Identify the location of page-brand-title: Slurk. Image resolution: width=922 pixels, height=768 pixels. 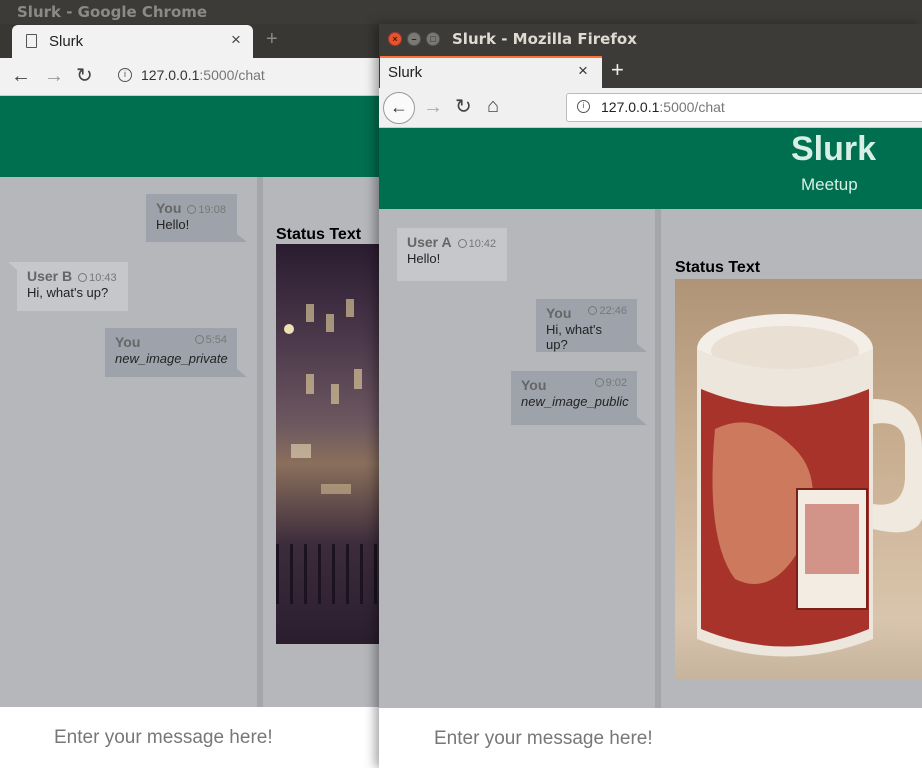
(834, 149).